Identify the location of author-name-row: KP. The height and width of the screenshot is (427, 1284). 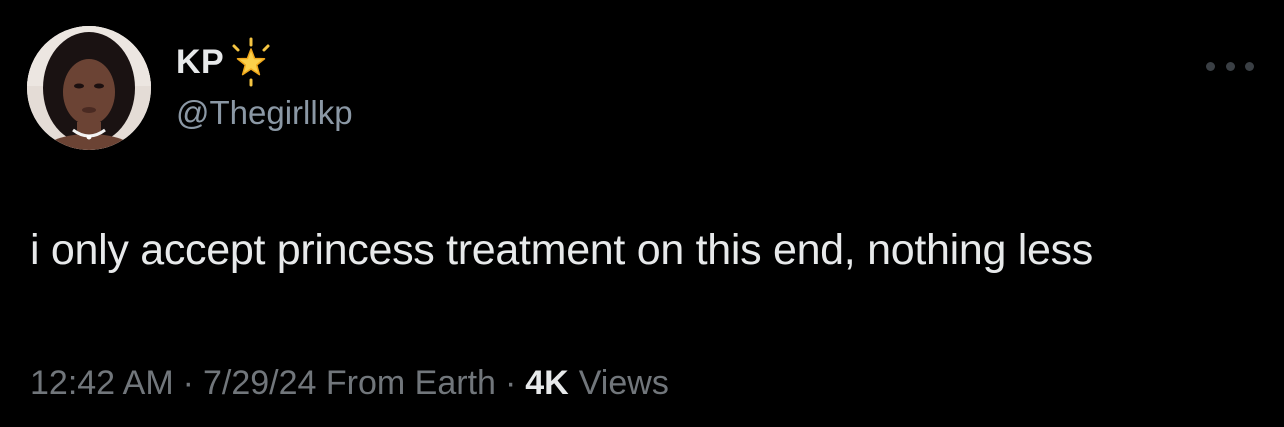
(226, 62).